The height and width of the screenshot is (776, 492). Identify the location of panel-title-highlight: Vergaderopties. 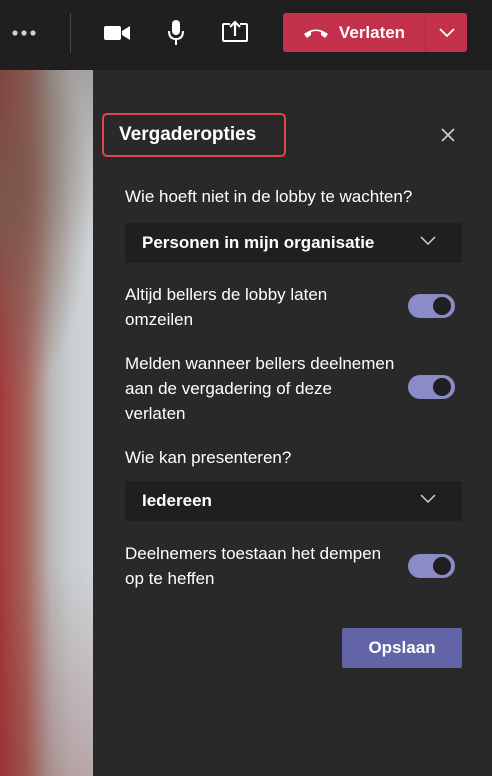
(194, 135).